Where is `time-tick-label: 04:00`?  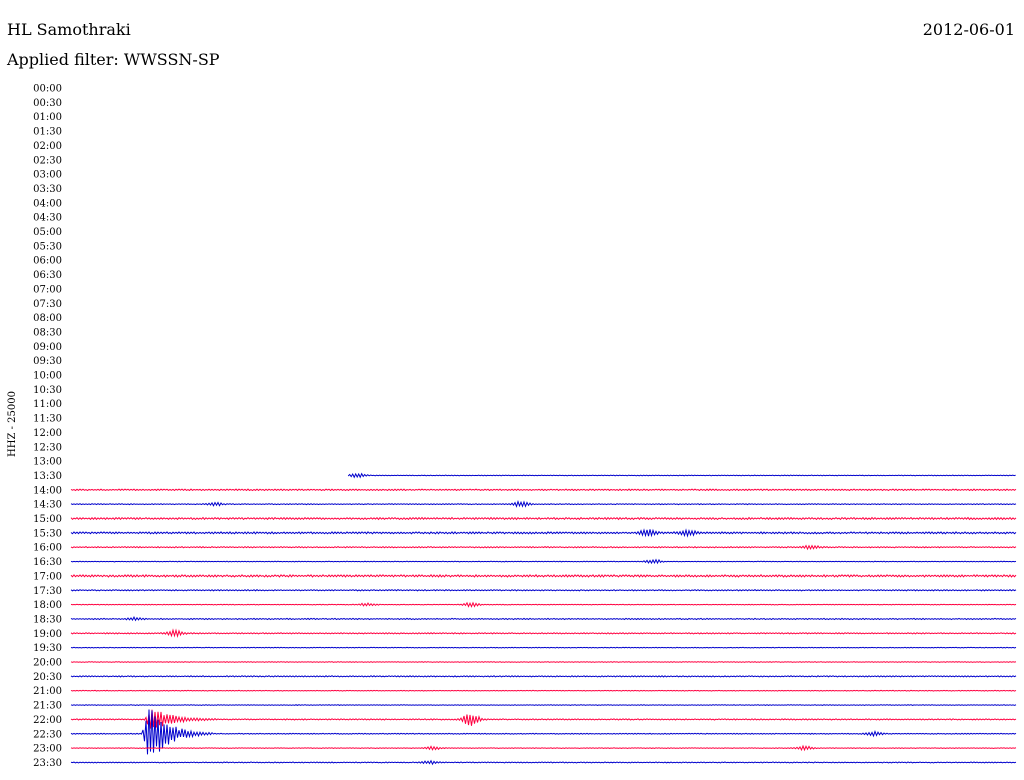
time-tick-label: 04:00 is located at coordinates (47, 203).